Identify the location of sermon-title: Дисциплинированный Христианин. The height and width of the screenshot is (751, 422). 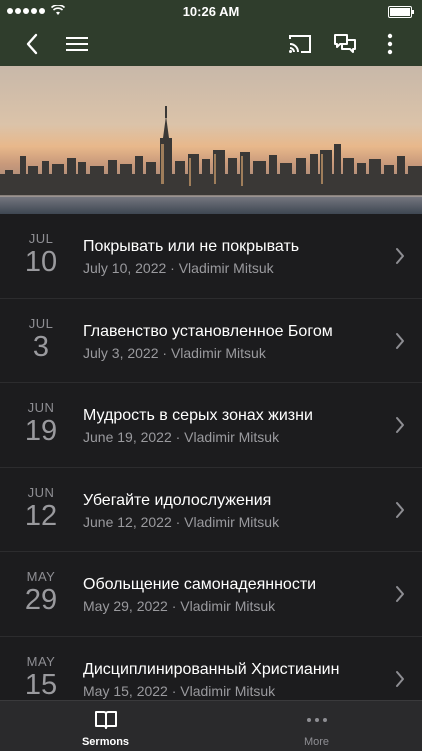
(211, 669).